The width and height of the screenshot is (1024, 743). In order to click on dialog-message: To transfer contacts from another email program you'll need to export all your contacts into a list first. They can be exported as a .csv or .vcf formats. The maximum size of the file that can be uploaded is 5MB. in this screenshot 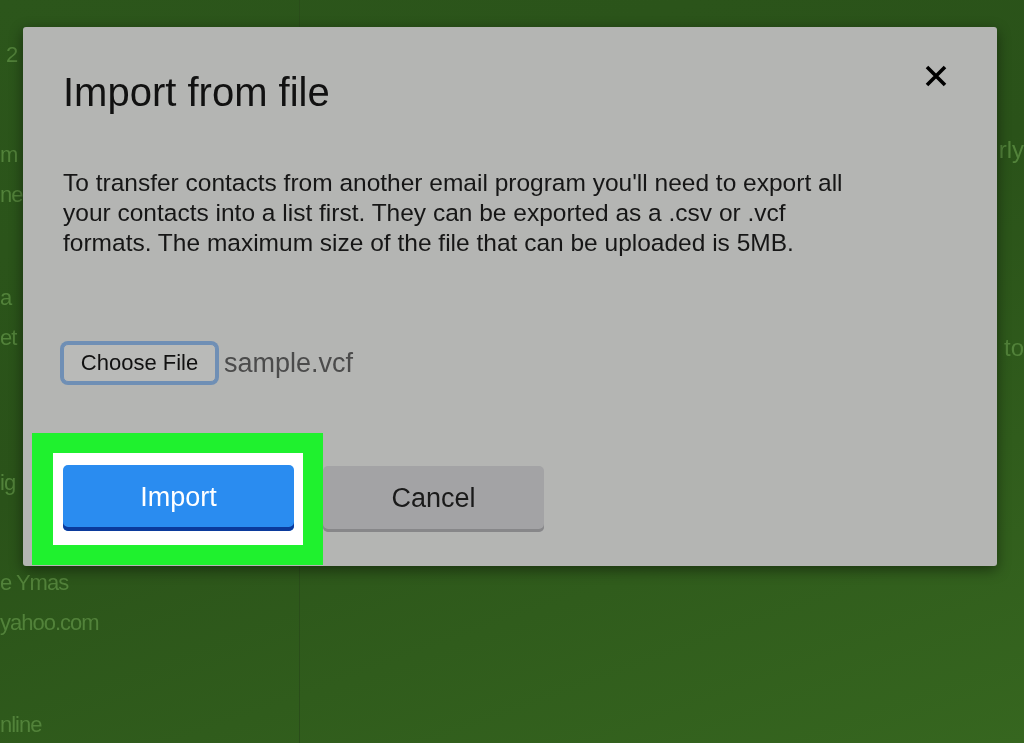, I will do `click(453, 213)`.